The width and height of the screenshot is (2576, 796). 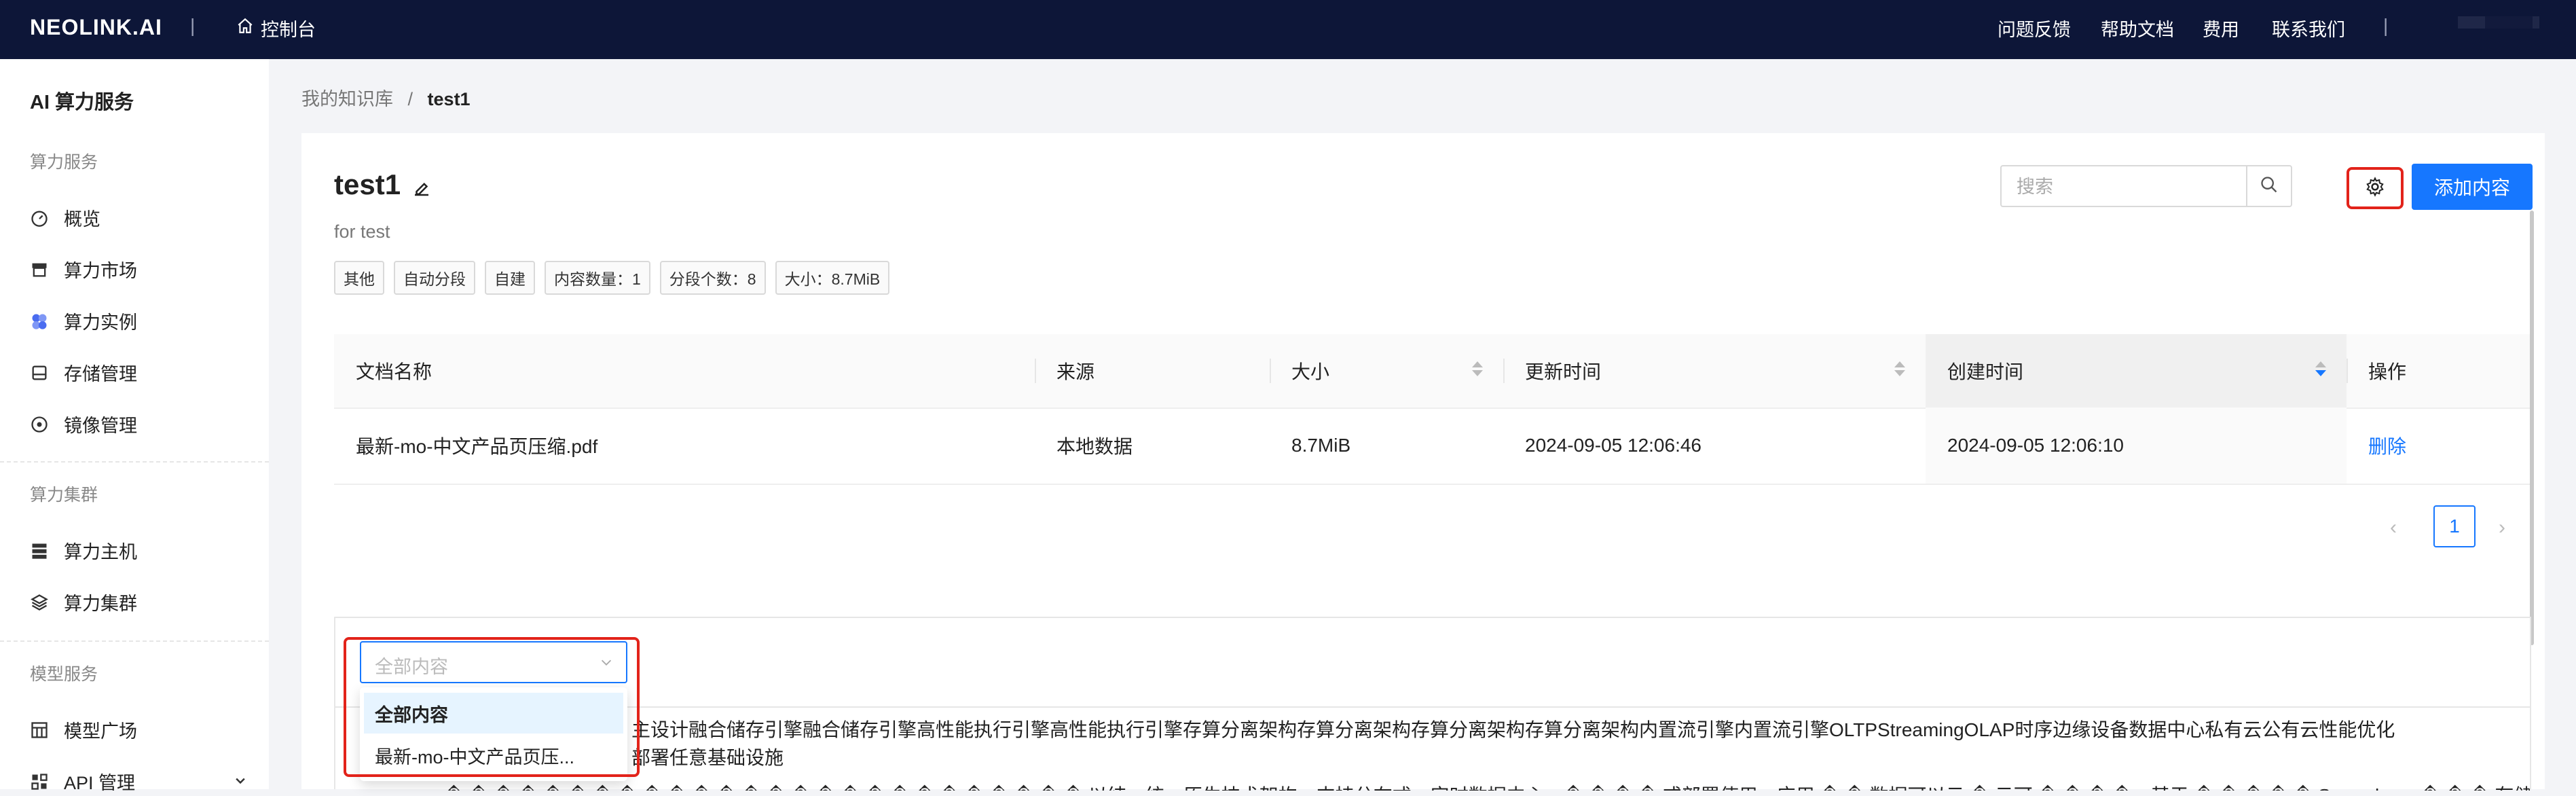 What do you see at coordinates (82, 102) in the screenshot?
I see `sidebar-title: AI 算力服务` at bounding box center [82, 102].